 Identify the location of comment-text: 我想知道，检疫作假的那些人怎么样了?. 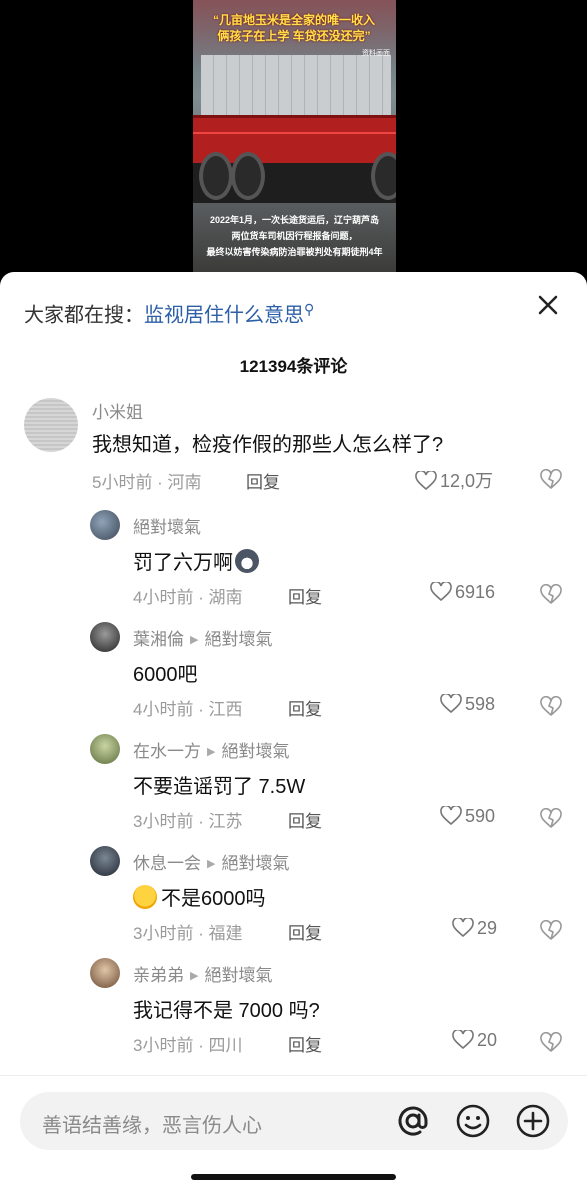
(268, 445).